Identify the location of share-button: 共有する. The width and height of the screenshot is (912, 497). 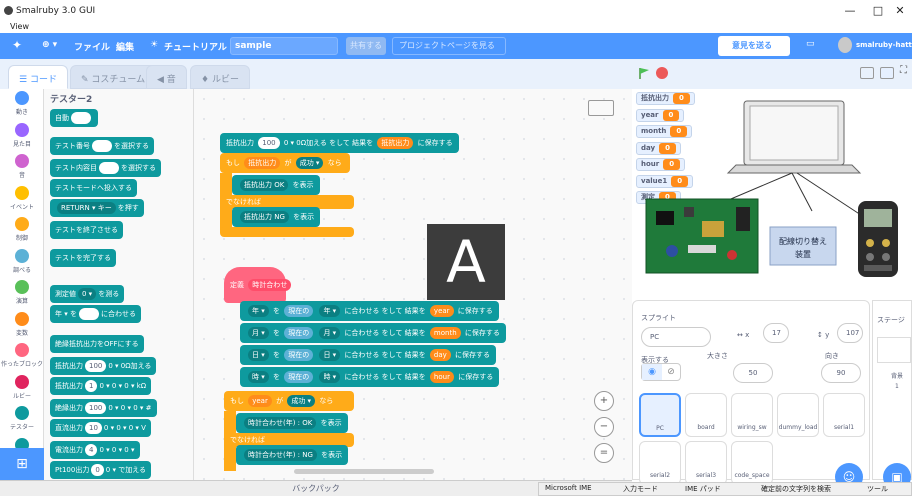
(366, 46).